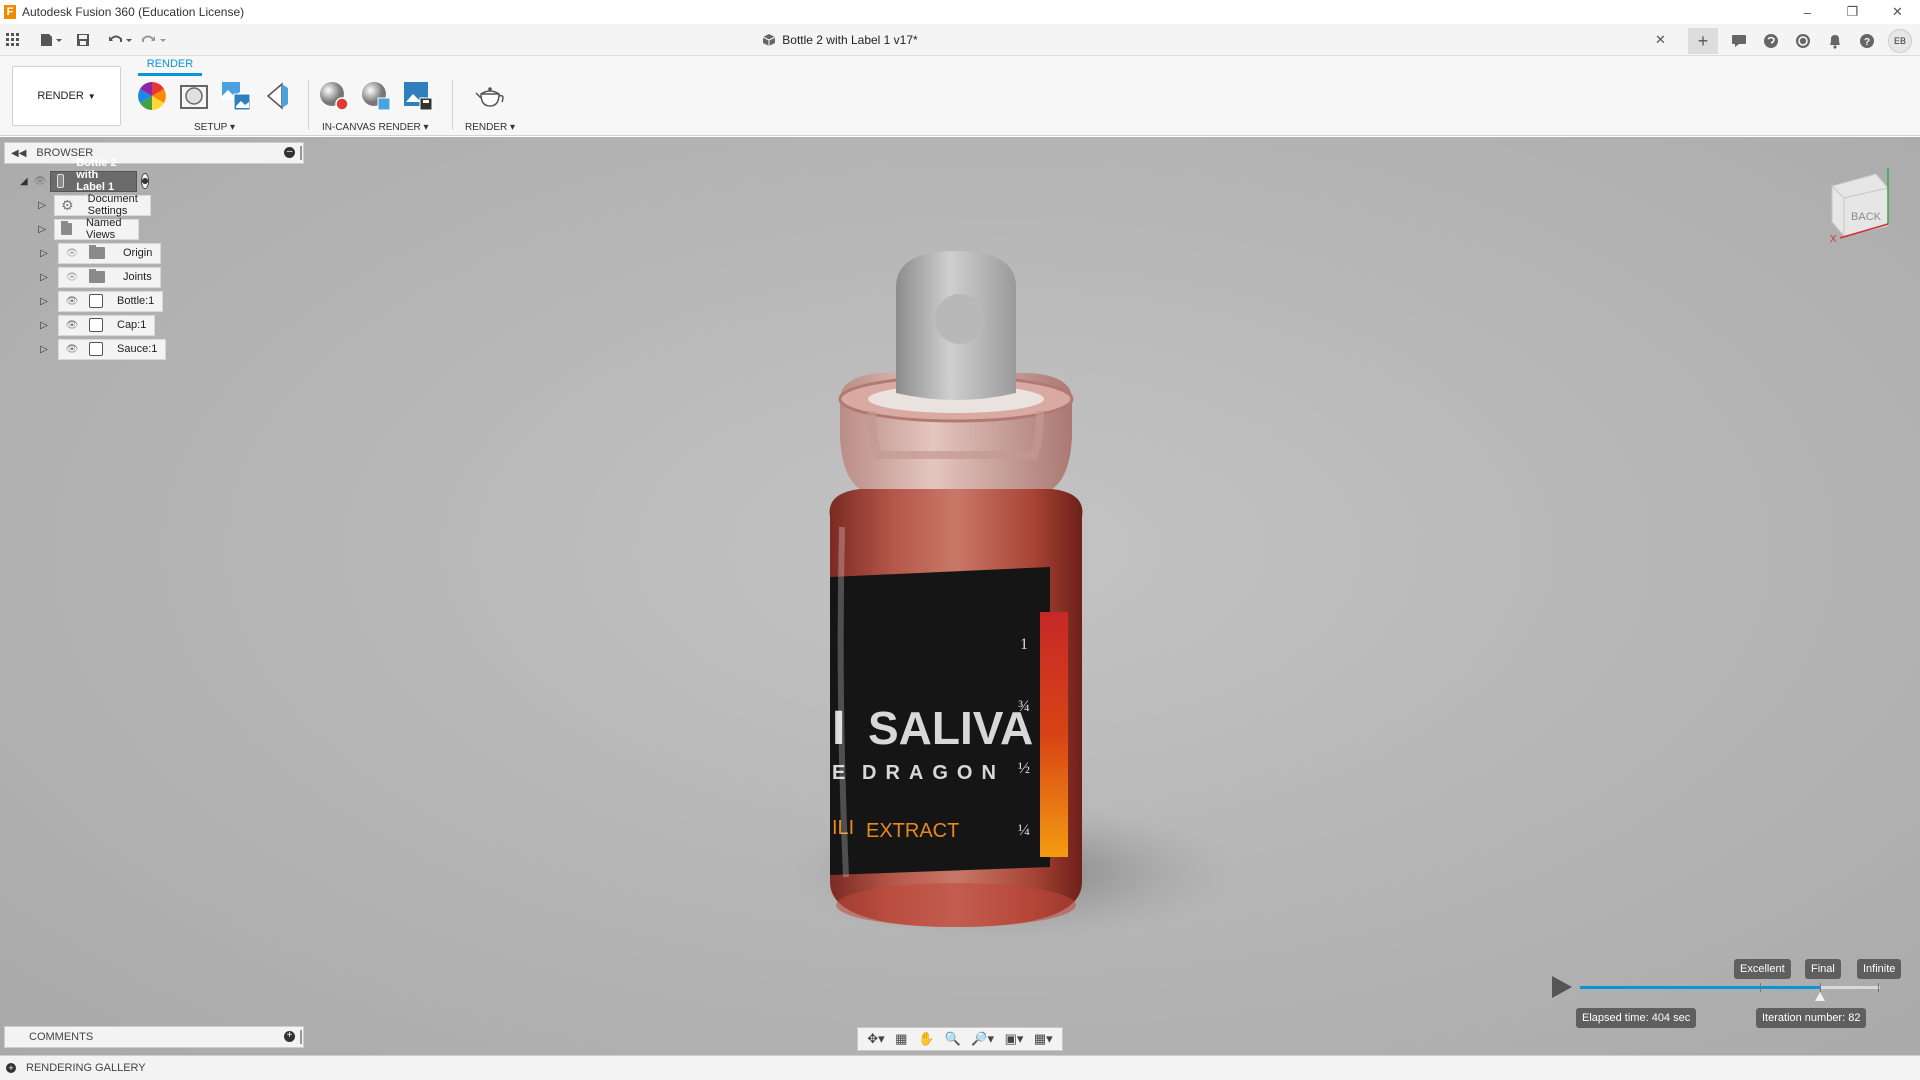  Describe the element at coordinates (170, 67) in the screenshot. I see `tab-render: RENDER` at that location.